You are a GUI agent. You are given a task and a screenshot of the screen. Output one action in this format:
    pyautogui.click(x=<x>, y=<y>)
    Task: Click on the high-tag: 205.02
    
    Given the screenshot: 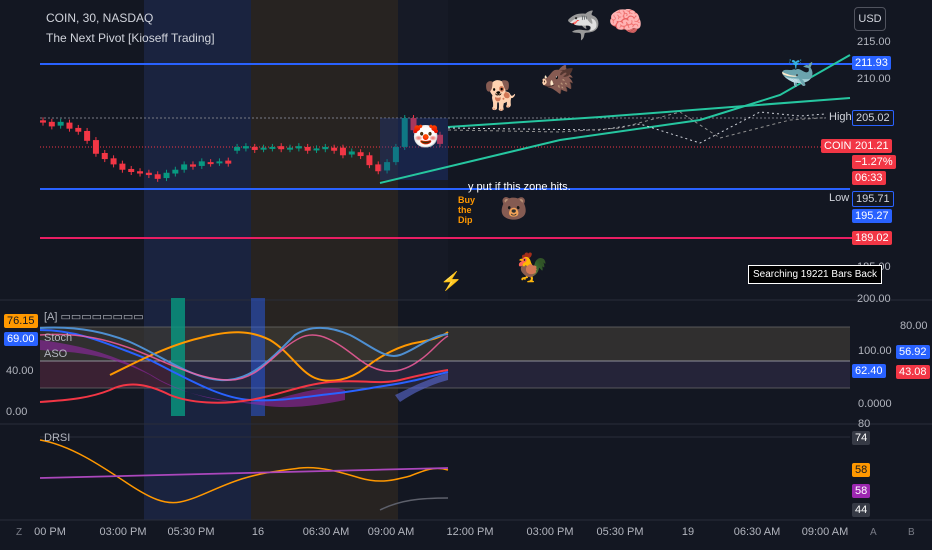 What is the action you would take?
    pyautogui.click(x=873, y=118)
    